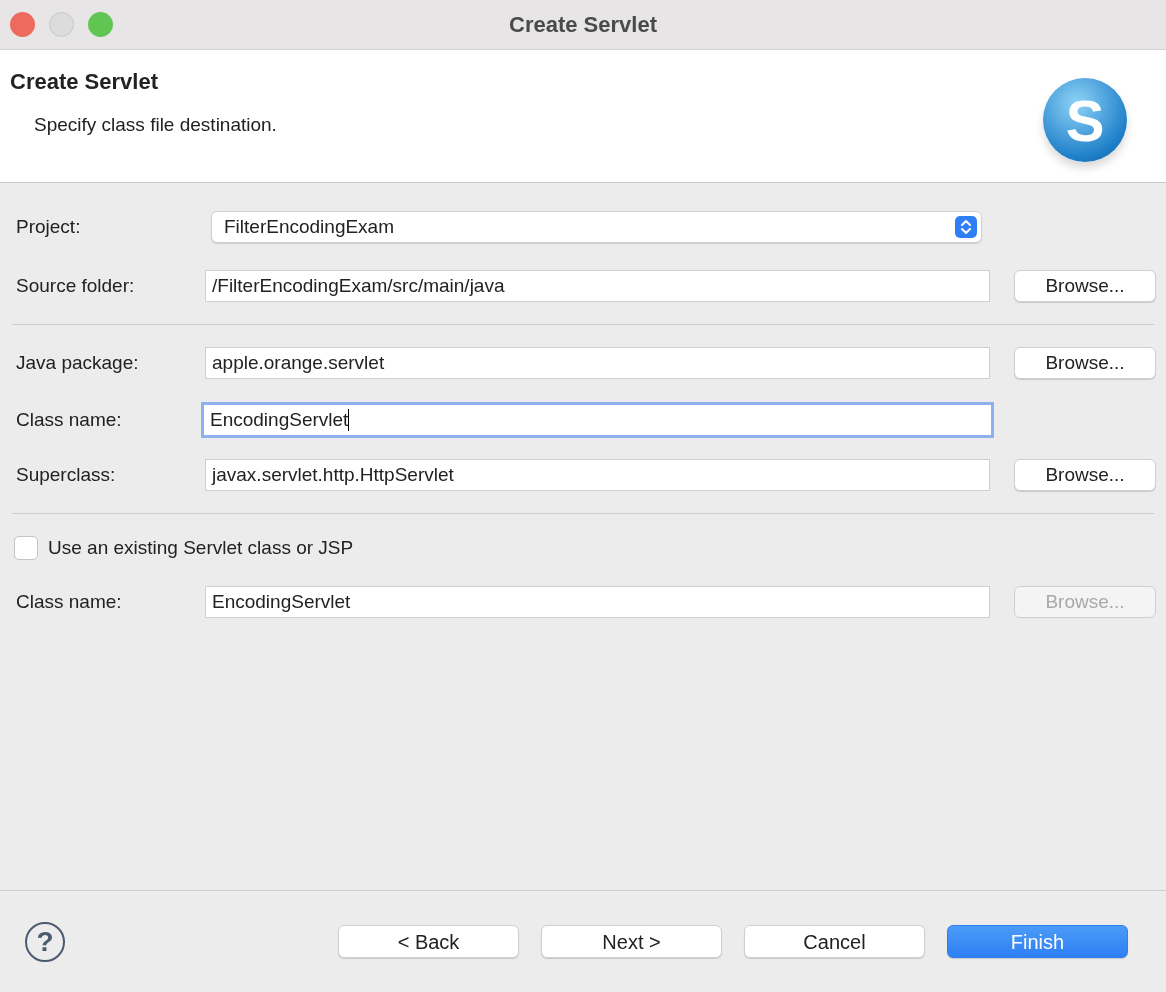 The width and height of the screenshot is (1166, 992). What do you see at coordinates (61, 24) in the screenshot?
I see `minimize-window-button` at bounding box center [61, 24].